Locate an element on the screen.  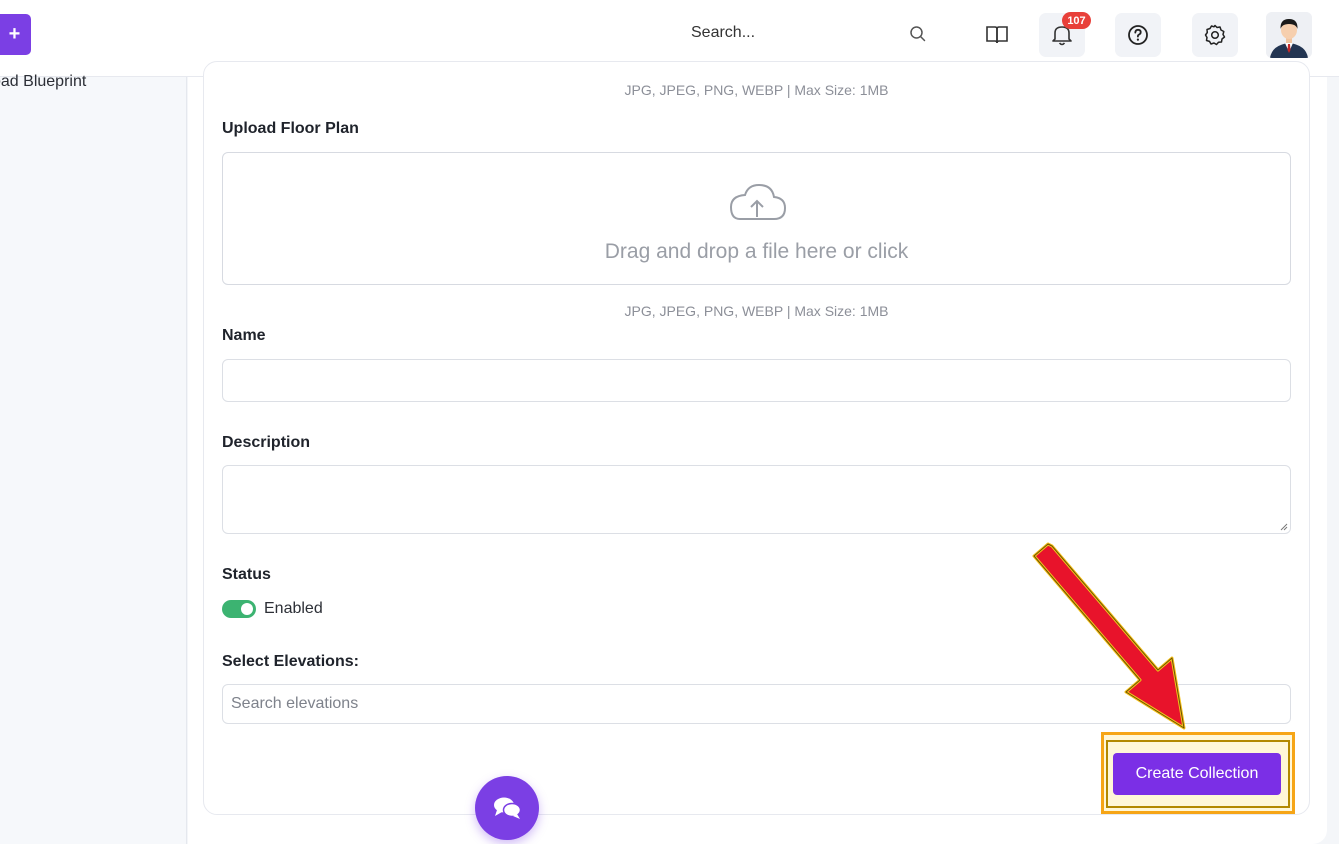
status-toggle-label: Enabled is located at coordinates (293, 608).